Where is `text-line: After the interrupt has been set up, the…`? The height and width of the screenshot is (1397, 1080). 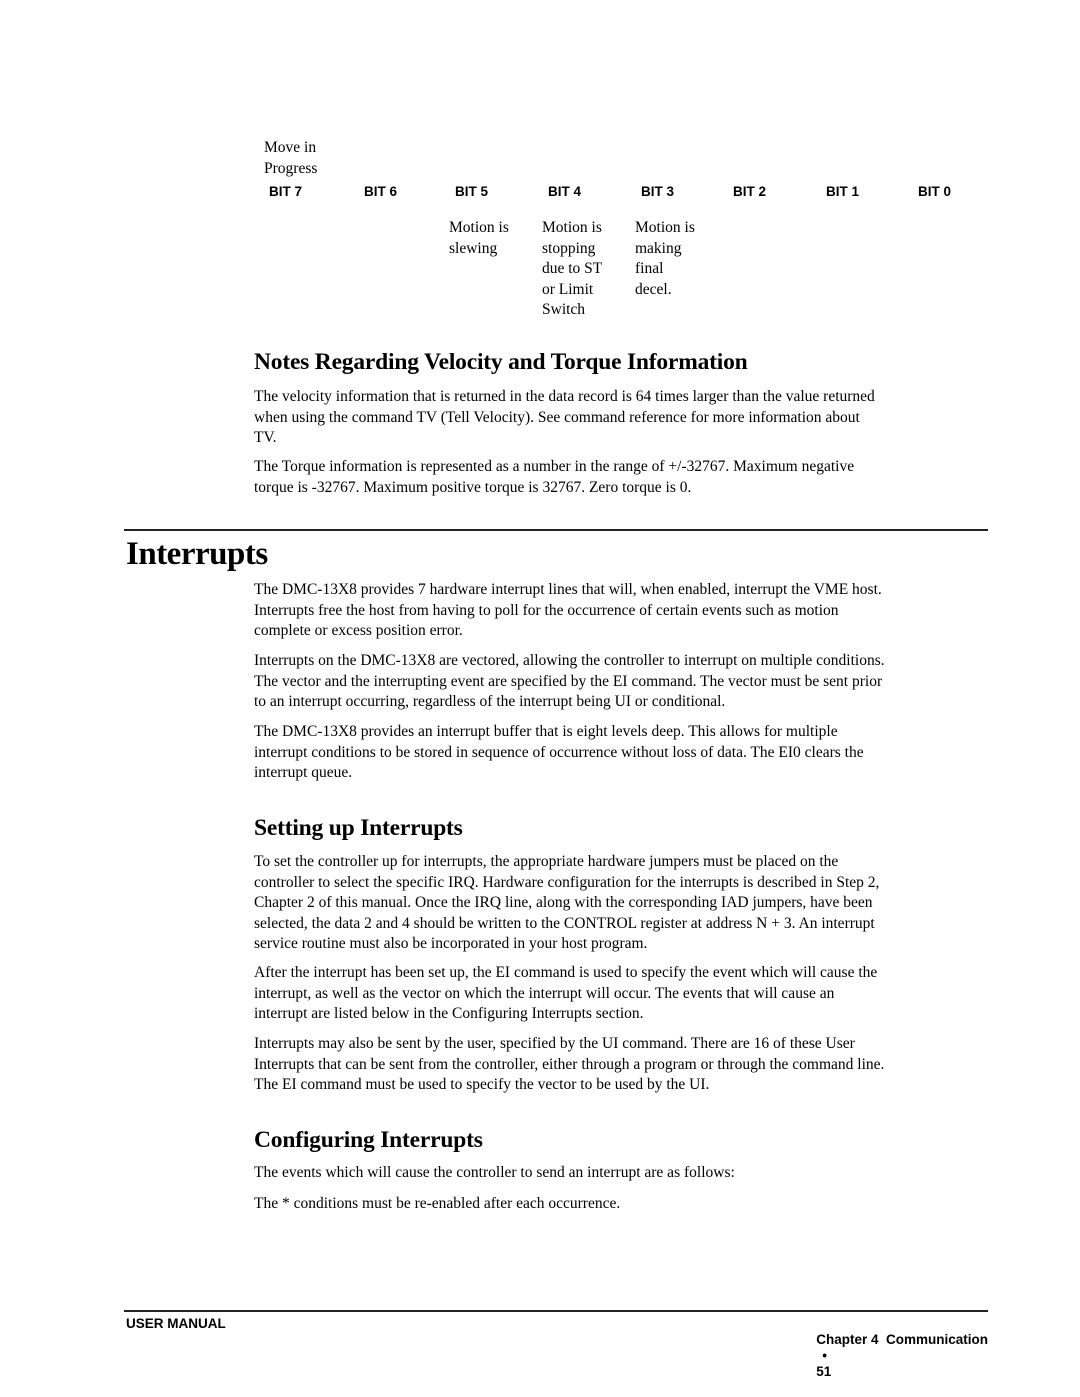
text-line: After the interrupt has been set up, the… is located at coordinates (566, 972).